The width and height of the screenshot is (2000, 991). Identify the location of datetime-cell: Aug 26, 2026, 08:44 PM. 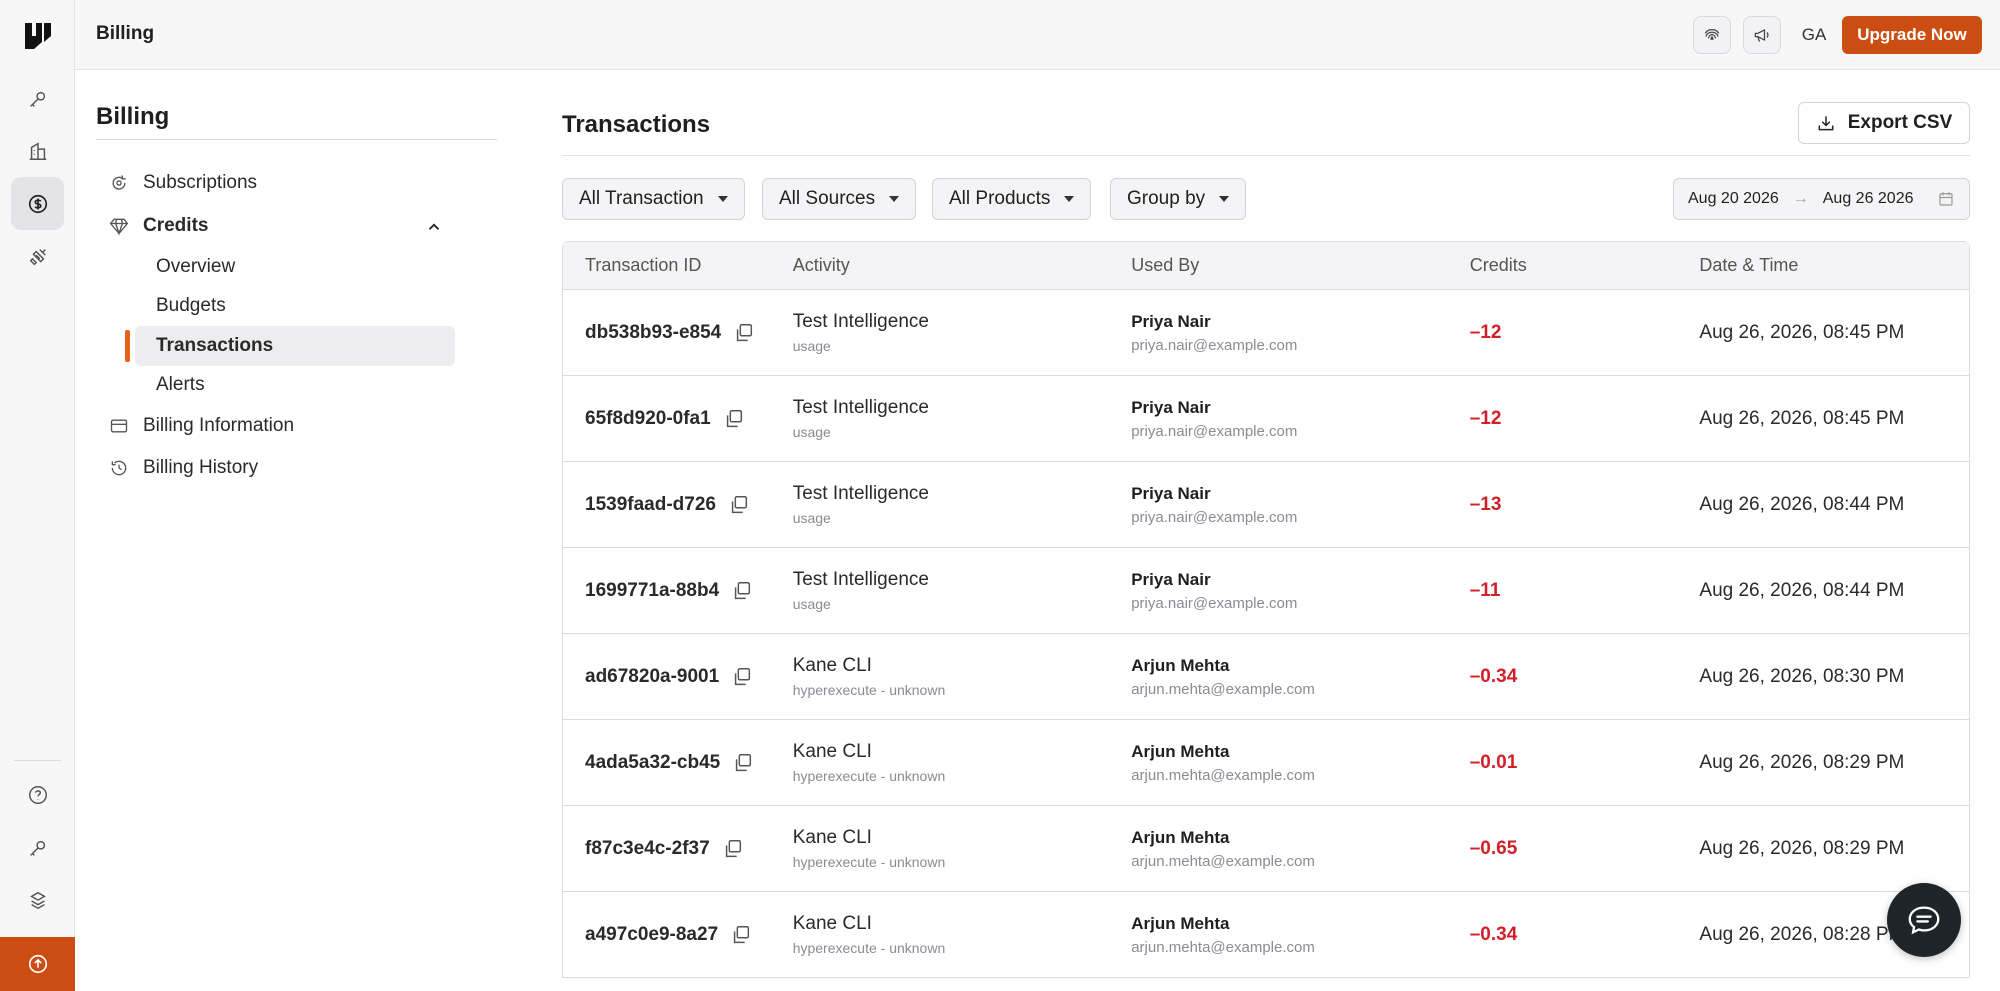
(1834, 505).